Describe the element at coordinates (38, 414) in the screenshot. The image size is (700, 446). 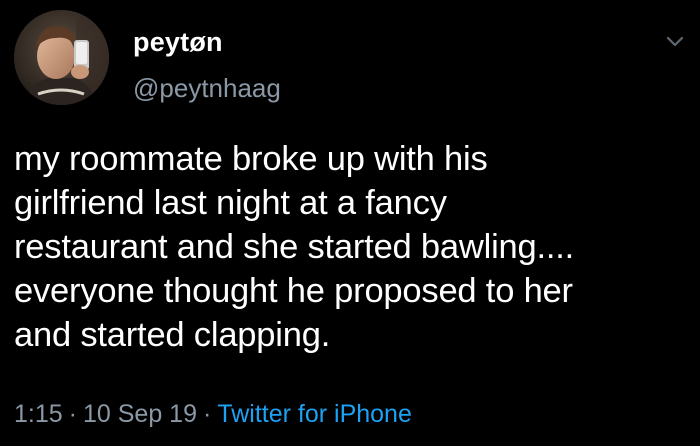
I see `tweet-time: 1:15` at that location.